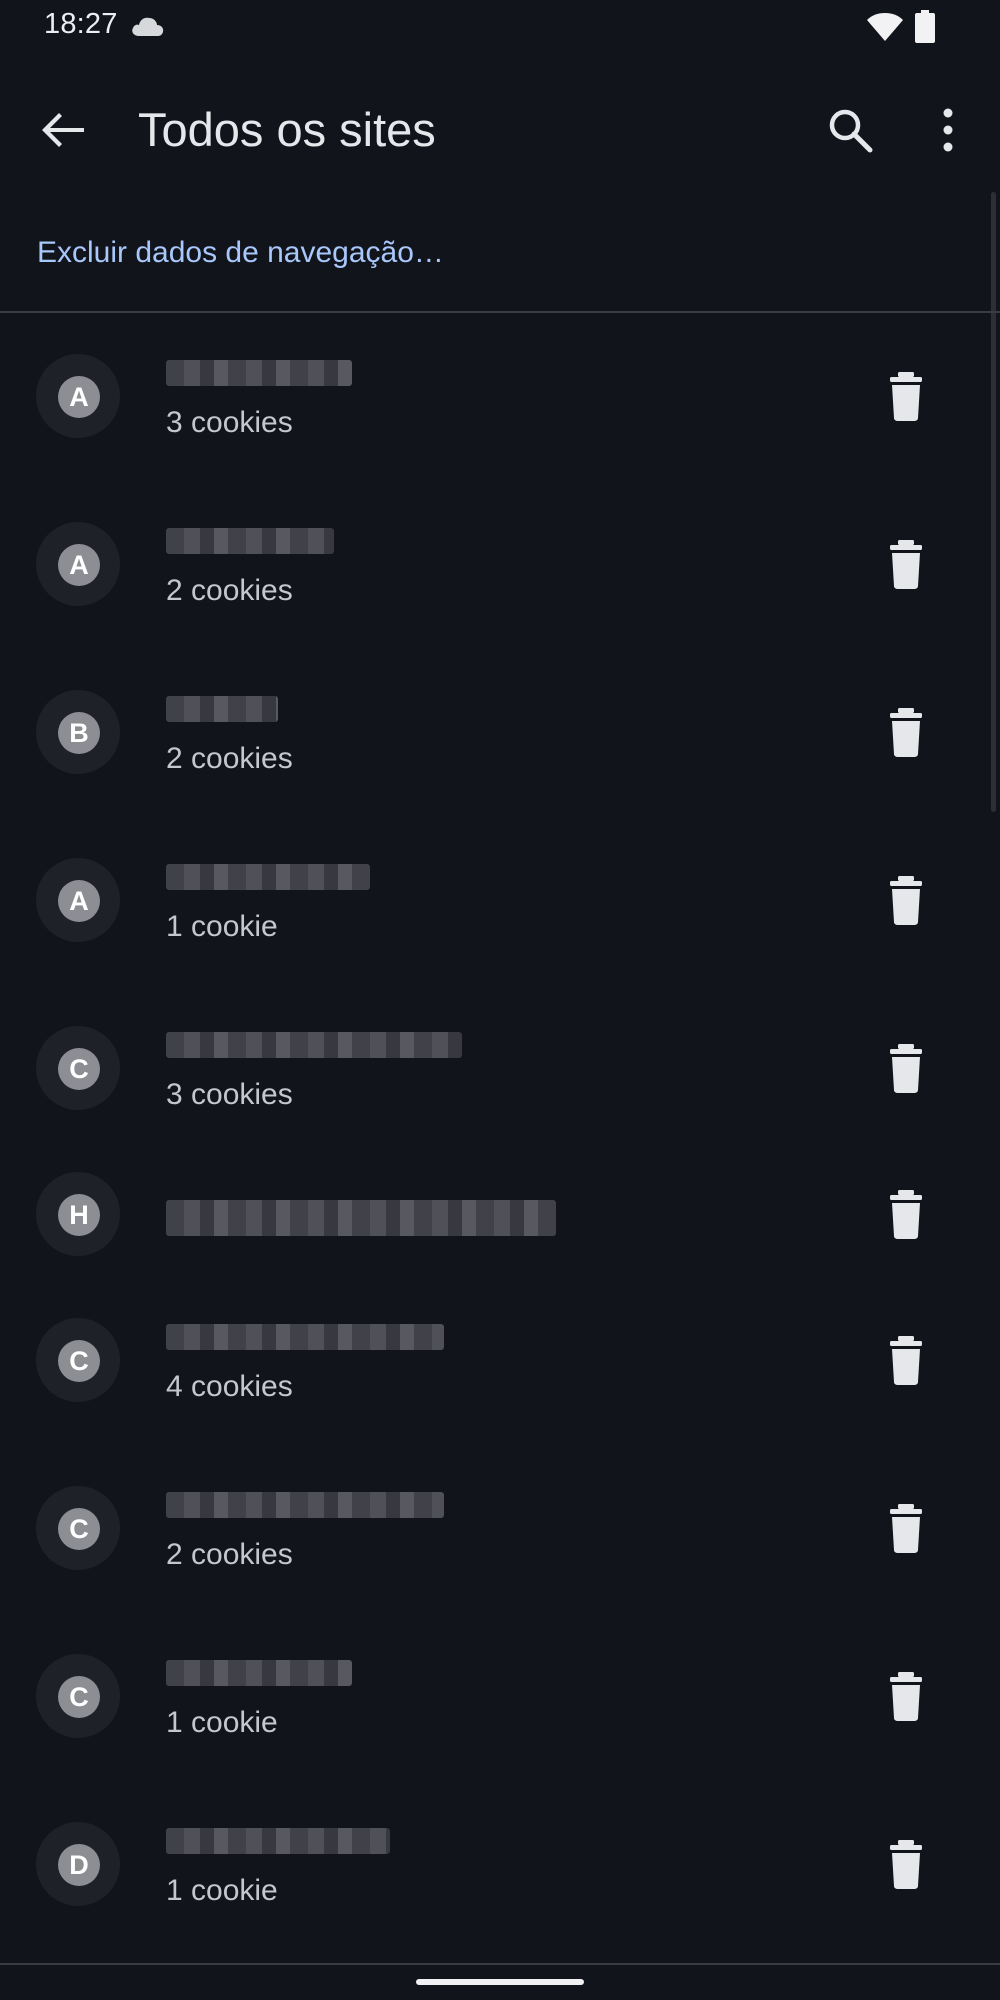  Describe the element at coordinates (287, 129) in the screenshot. I see `page-title: Todos os sites` at that location.